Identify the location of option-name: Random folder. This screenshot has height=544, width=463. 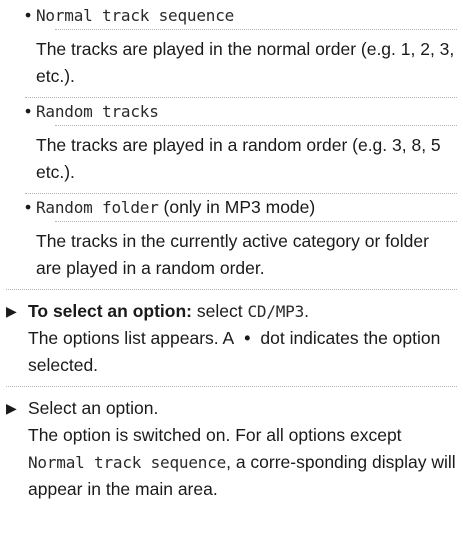
(97, 207).